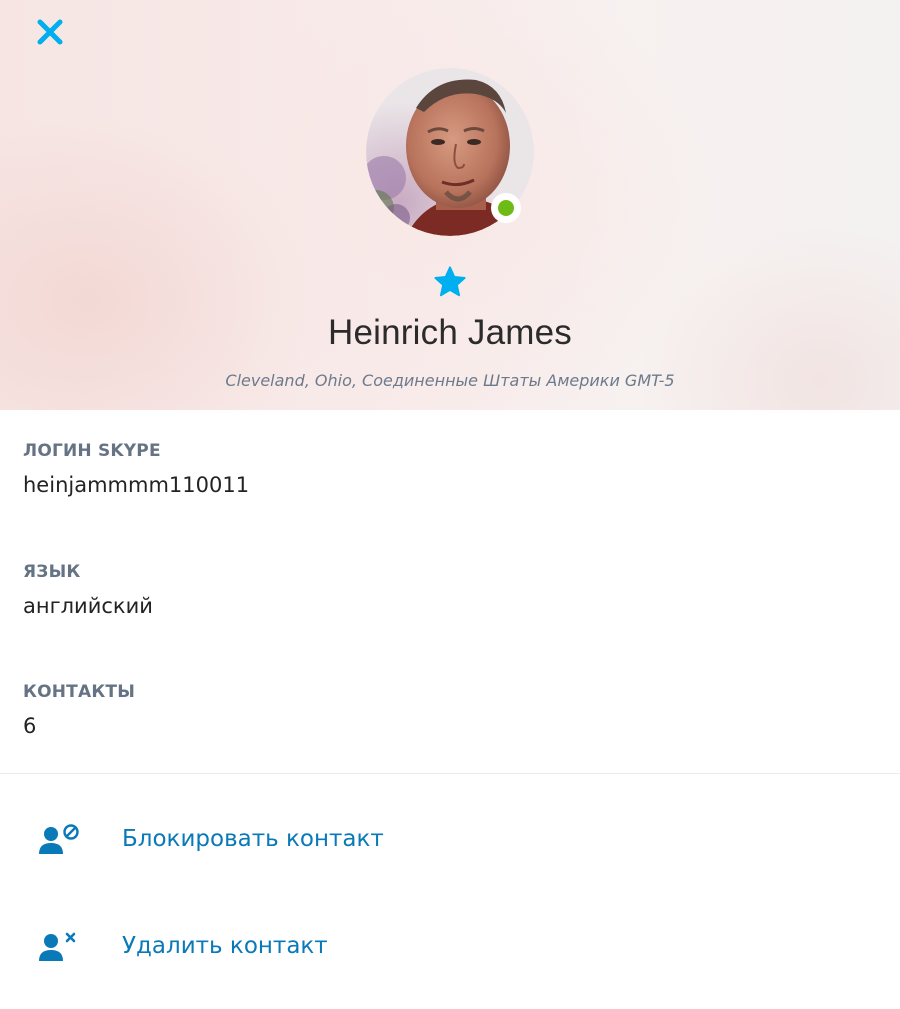 Image resolution: width=900 pixels, height=1009 pixels. What do you see at coordinates (450, 950) in the screenshot?
I see `remove-contact-button: Удалить контакт` at bounding box center [450, 950].